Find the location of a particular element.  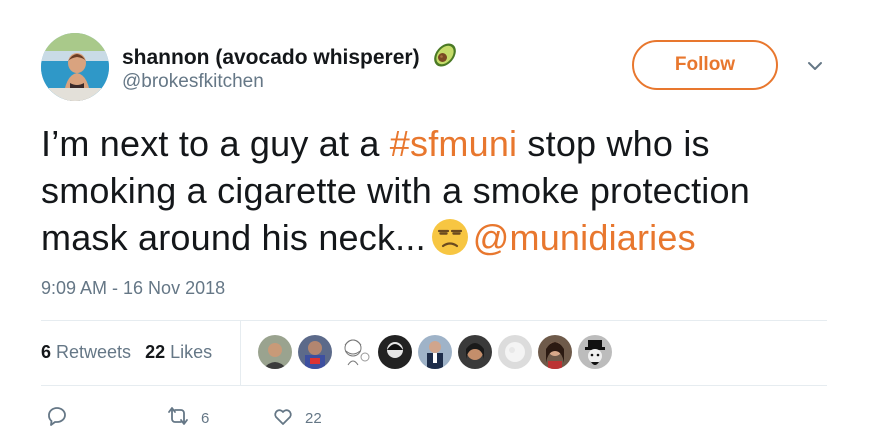

likers-avatars is located at coordinates (435, 352).